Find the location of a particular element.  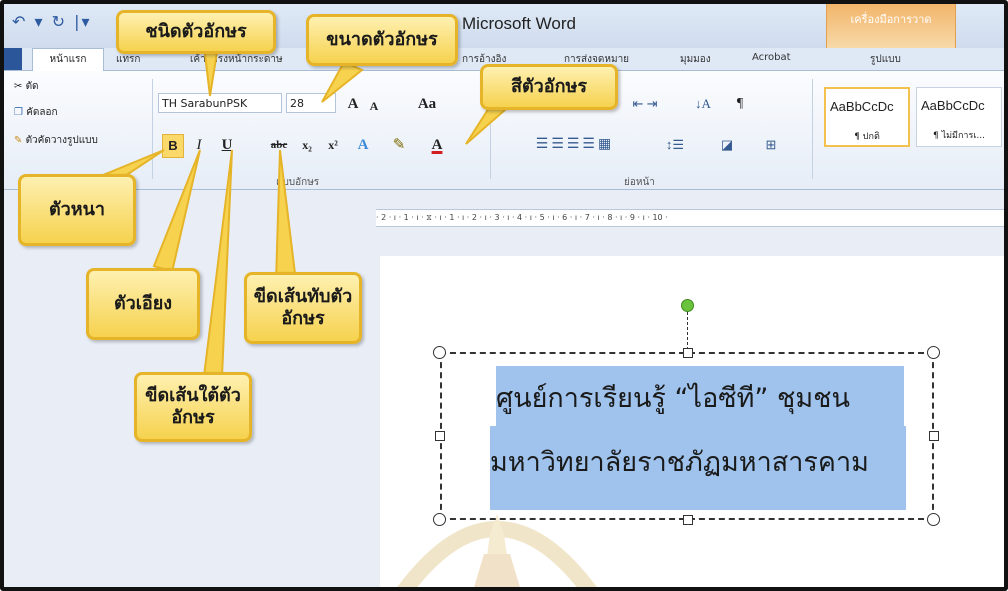

callout-font-size: ขนาดตัวอักษร is located at coordinates (382, 40).